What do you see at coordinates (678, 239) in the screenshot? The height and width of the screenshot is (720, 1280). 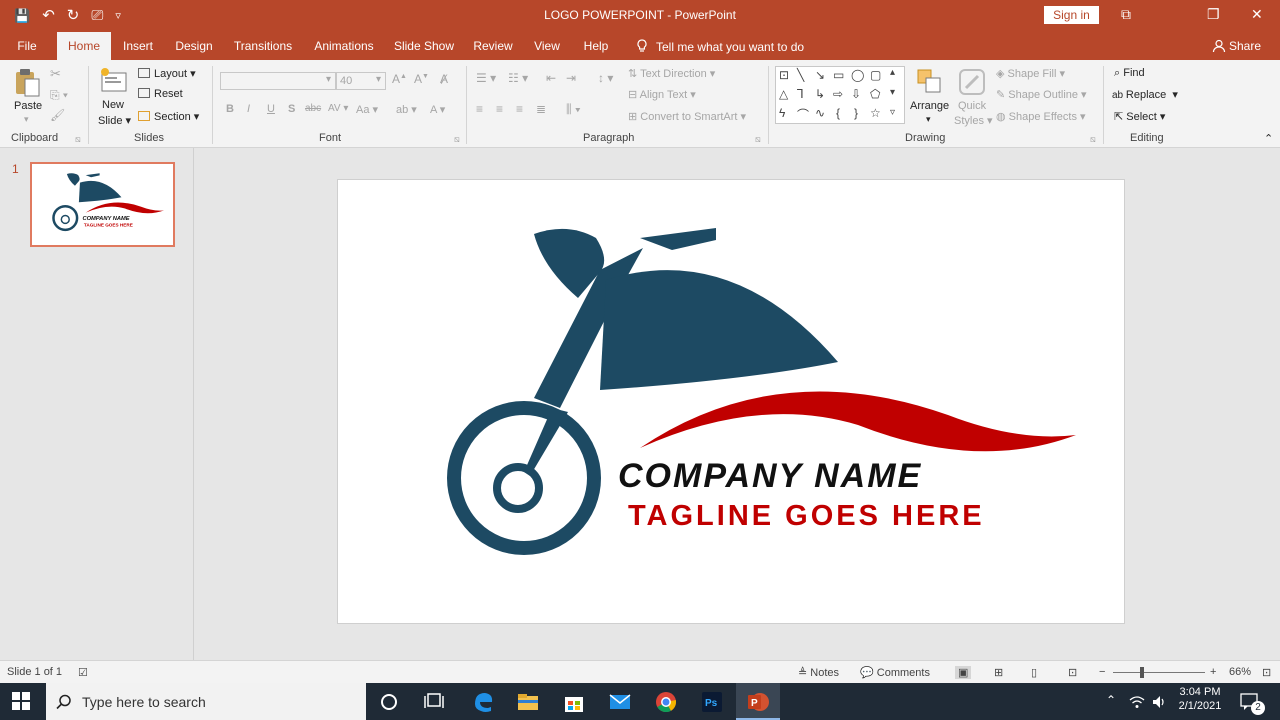 I see `logo-handlebar` at bounding box center [678, 239].